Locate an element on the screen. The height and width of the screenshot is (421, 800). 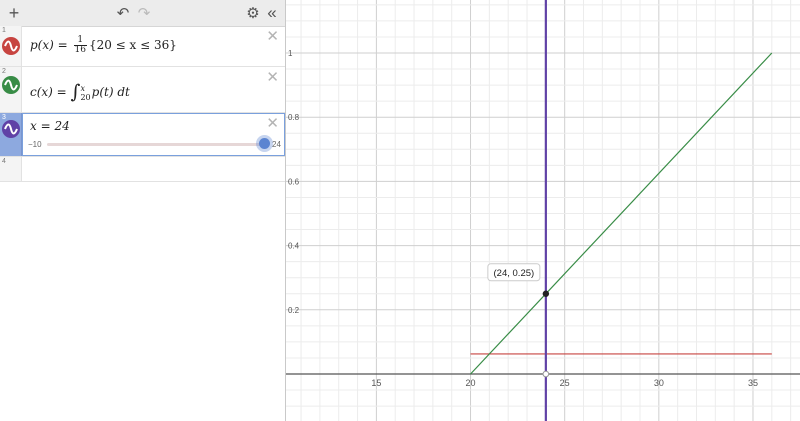
point-layer: (24, 0.25) is located at coordinates (518, 320).